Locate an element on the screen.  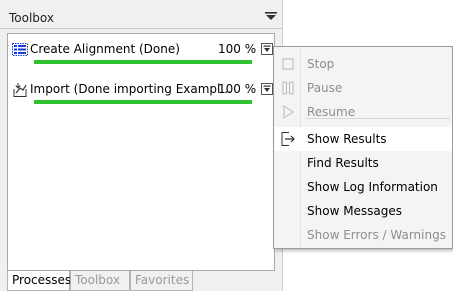
tab-favorites: Favorites is located at coordinates (161, 281).